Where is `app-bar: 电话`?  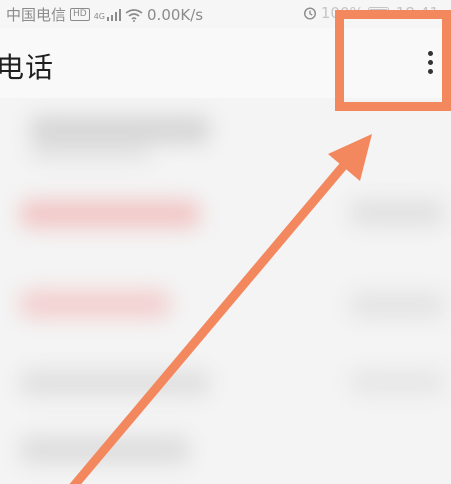
app-bar: 电话 is located at coordinates (225, 63).